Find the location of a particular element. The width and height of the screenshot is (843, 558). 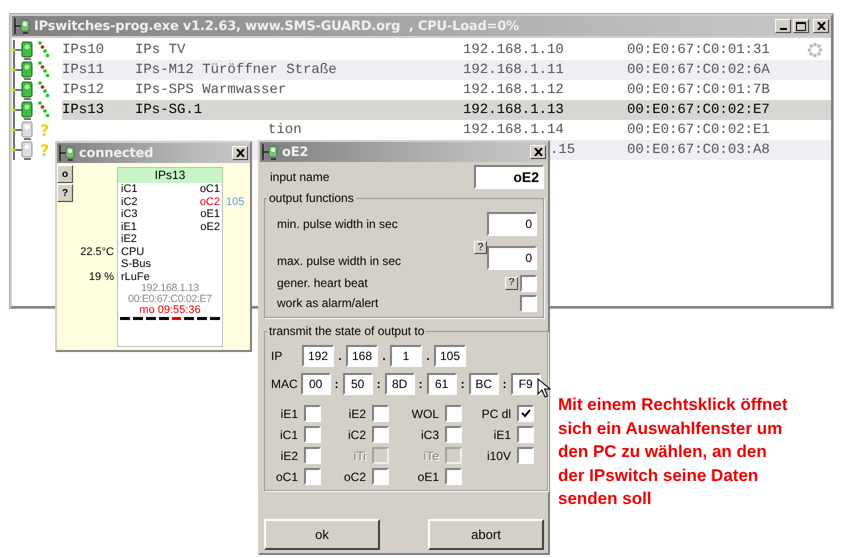

ip-address: 192.168.1.14 is located at coordinates (514, 130).